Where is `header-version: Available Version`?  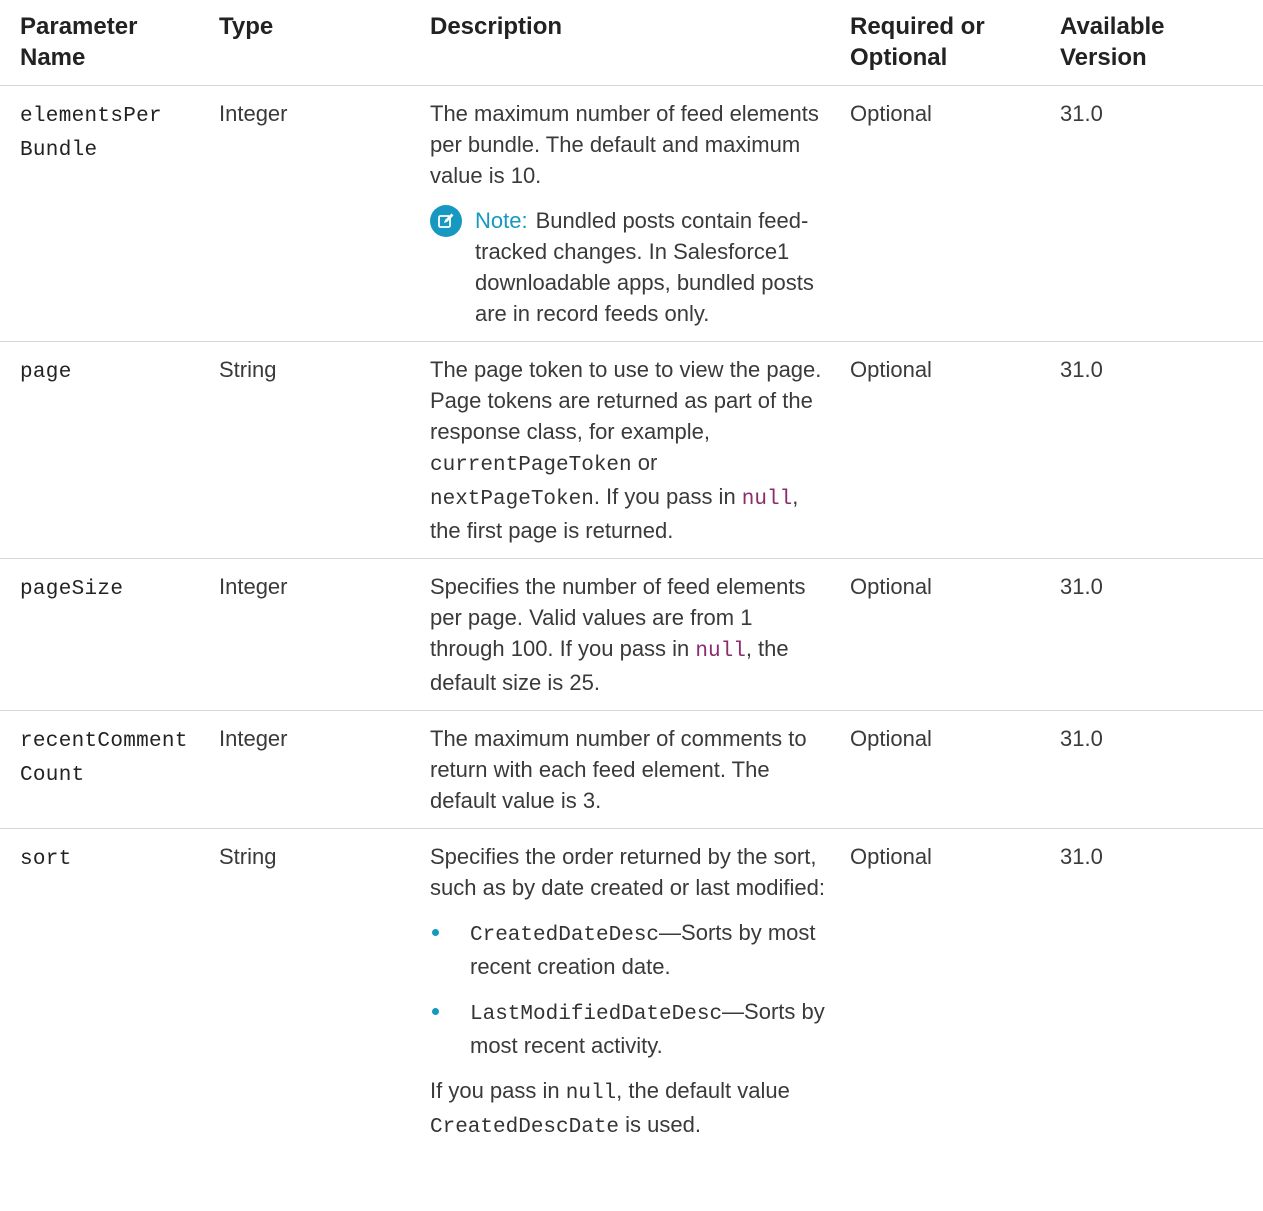 header-version: Available Version is located at coordinates (1156, 43).